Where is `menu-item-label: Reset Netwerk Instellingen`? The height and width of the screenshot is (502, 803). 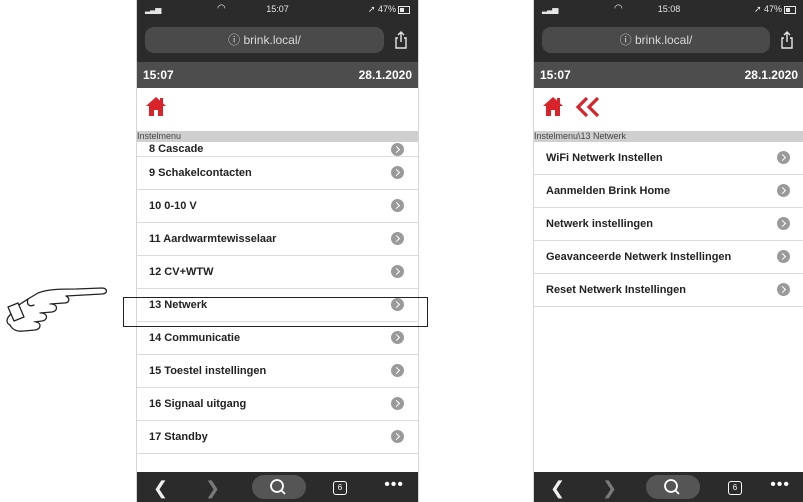
menu-item-label: Reset Netwerk Instellingen is located at coordinates (616, 290).